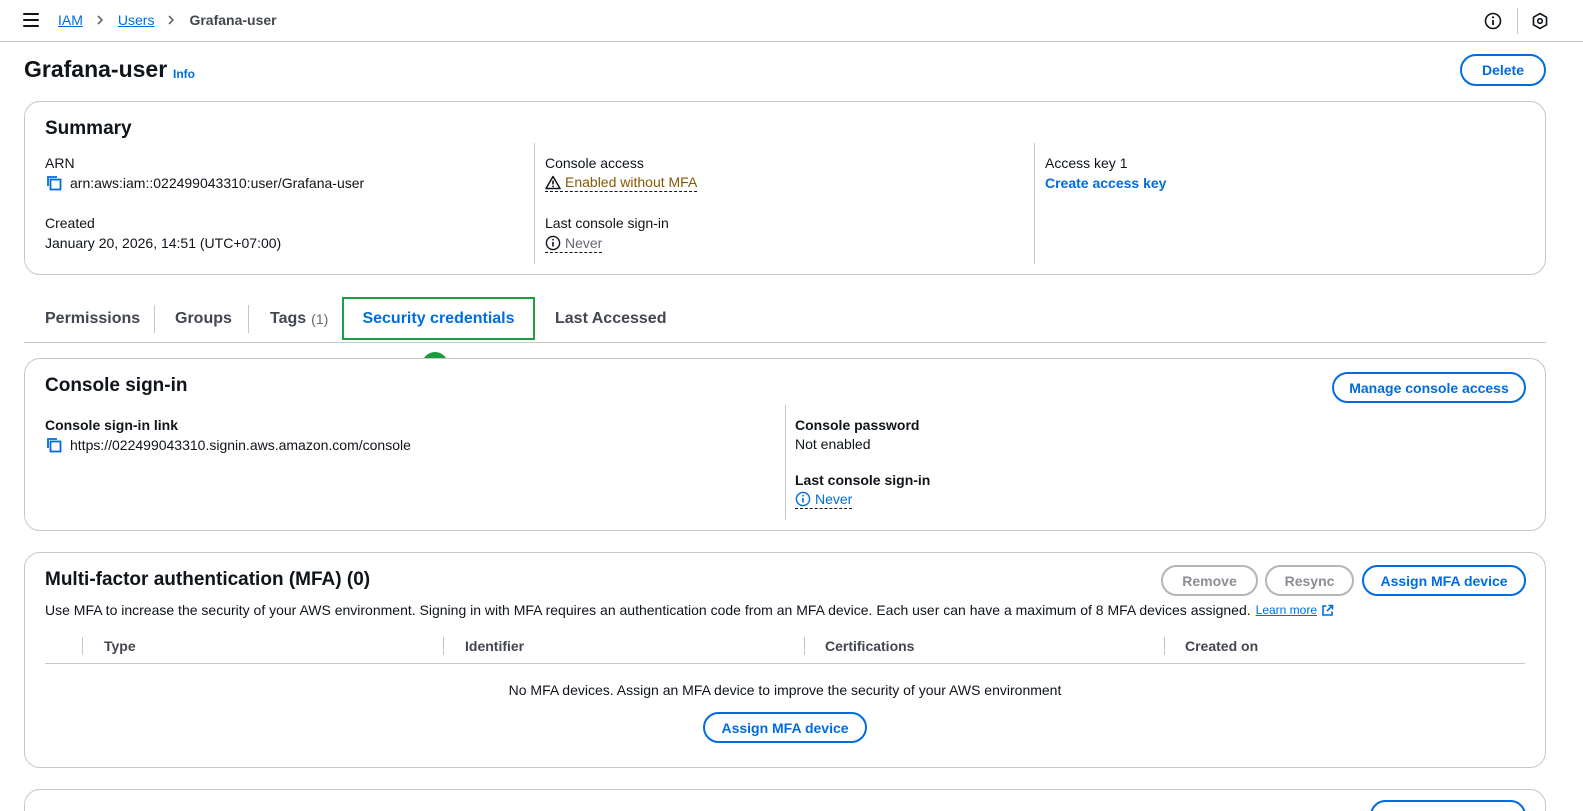 This screenshot has width=1583, height=811. What do you see at coordinates (785, 462) in the screenshot?
I see `console-signin-divider` at bounding box center [785, 462].